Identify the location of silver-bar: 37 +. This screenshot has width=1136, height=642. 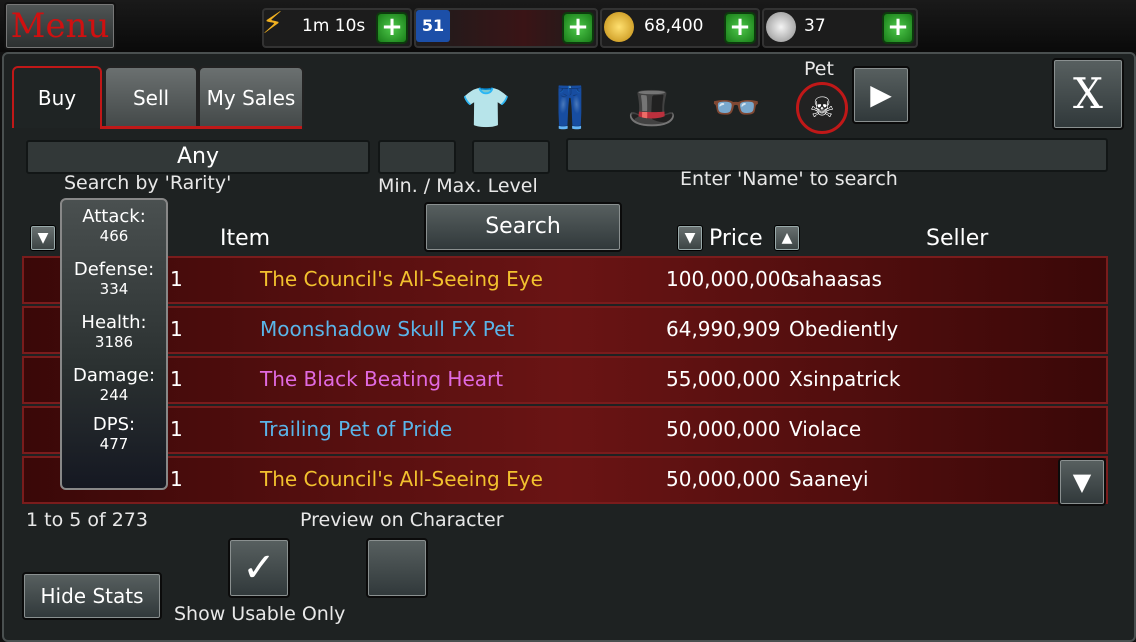
(840, 28).